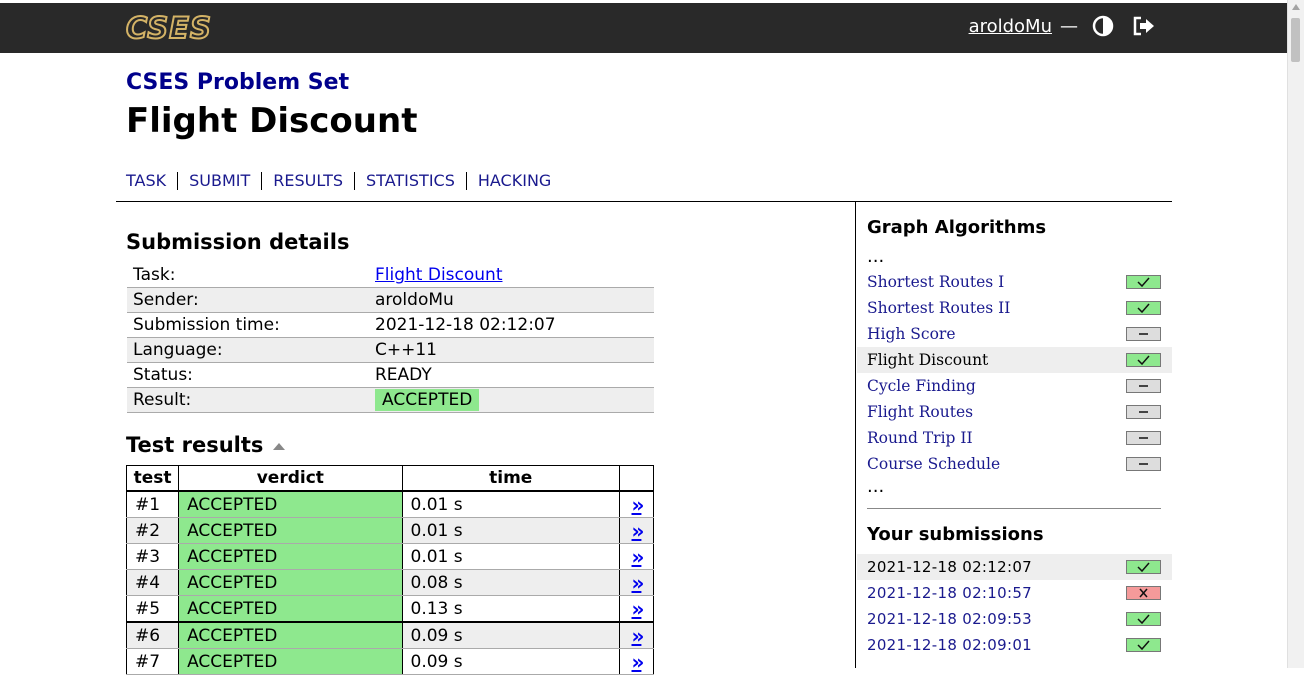  What do you see at coordinates (511, 400) in the screenshot?
I see `detail-value: ACCEPTED` at bounding box center [511, 400].